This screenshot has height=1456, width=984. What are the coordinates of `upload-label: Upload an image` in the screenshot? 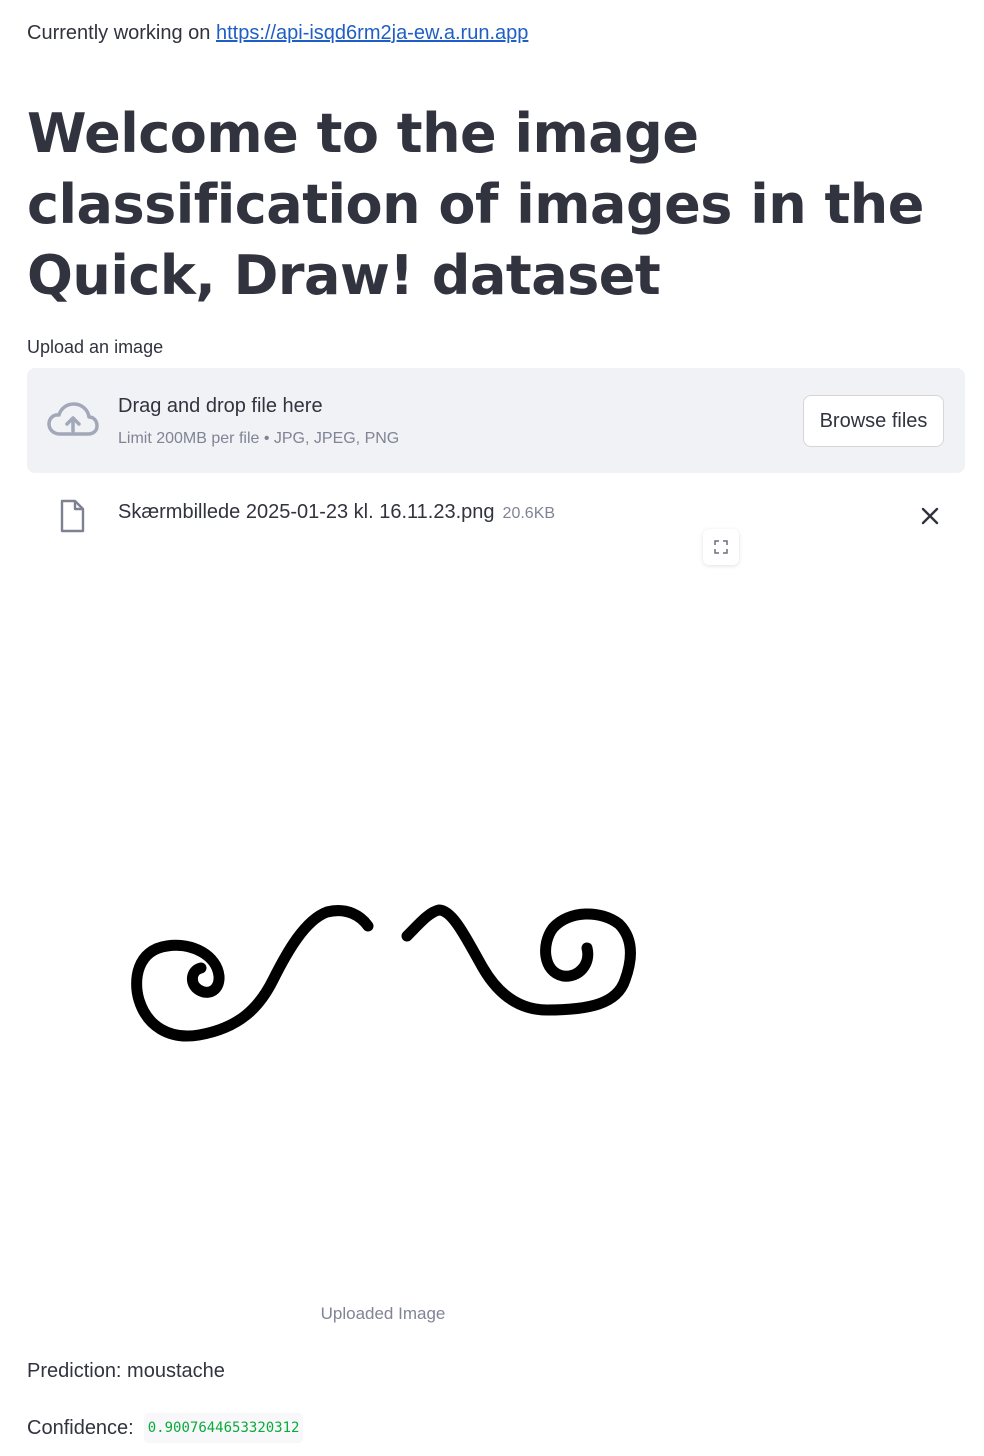 It's located at (95, 347).